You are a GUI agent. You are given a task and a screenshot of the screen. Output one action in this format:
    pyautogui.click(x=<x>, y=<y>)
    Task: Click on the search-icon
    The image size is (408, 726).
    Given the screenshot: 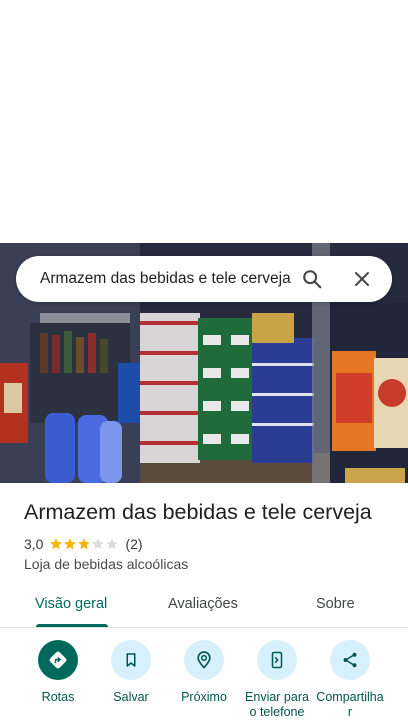 What is the action you would take?
    pyautogui.click(x=312, y=279)
    